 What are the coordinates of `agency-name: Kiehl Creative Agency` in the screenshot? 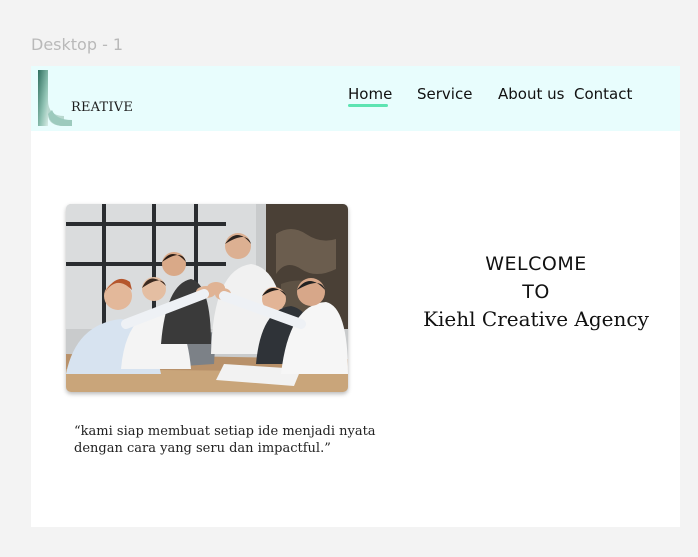 It's located at (536, 319).